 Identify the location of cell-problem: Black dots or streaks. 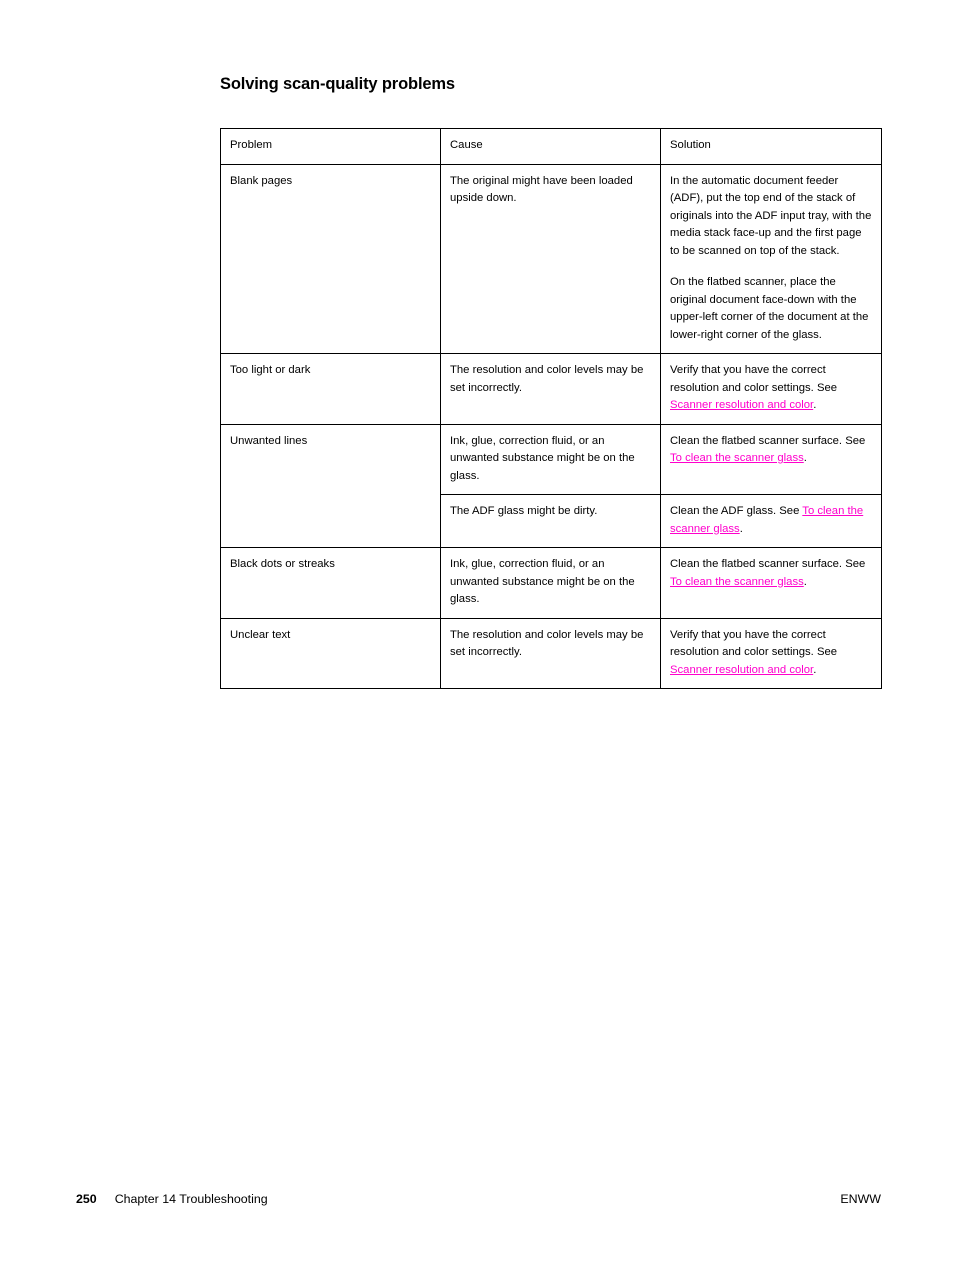
(330, 583).